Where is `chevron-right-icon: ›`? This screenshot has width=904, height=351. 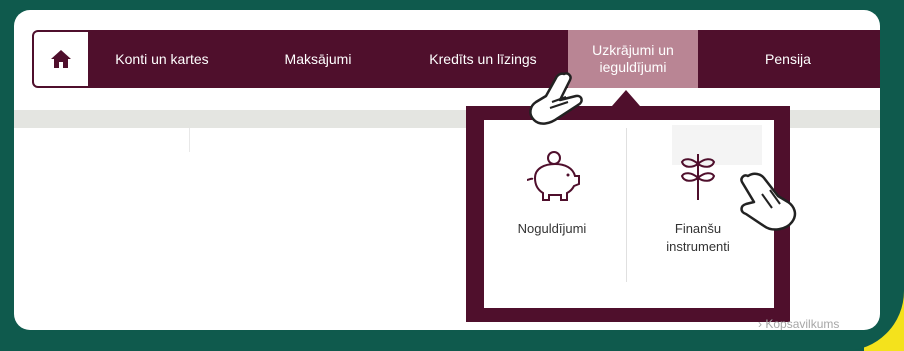
chevron-right-icon: › is located at coordinates (760, 323).